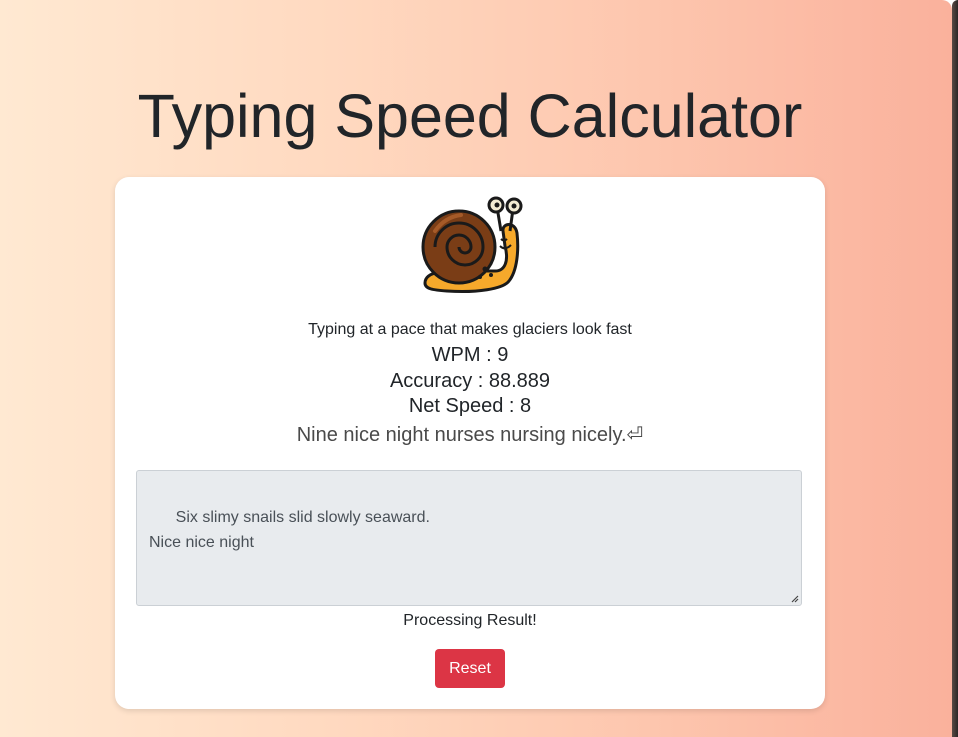 The width and height of the screenshot is (958, 737). I want to click on wpm-stat: WPM : 9, so click(470, 355).